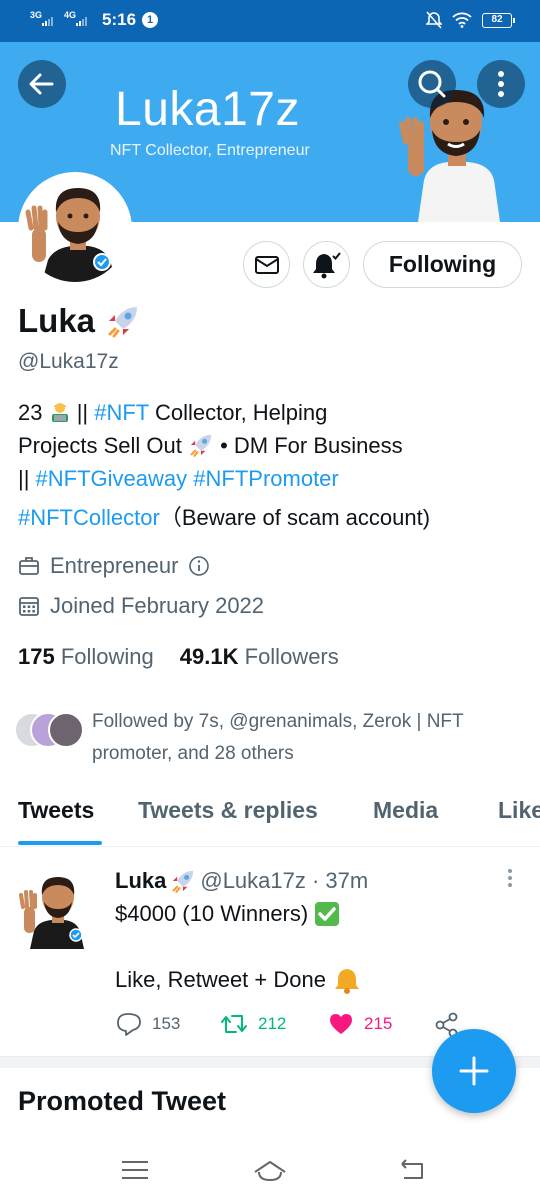  What do you see at coordinates (29, 566) in the screenshot?
I see `briefcase-icon` at bounding box center [29, 566].